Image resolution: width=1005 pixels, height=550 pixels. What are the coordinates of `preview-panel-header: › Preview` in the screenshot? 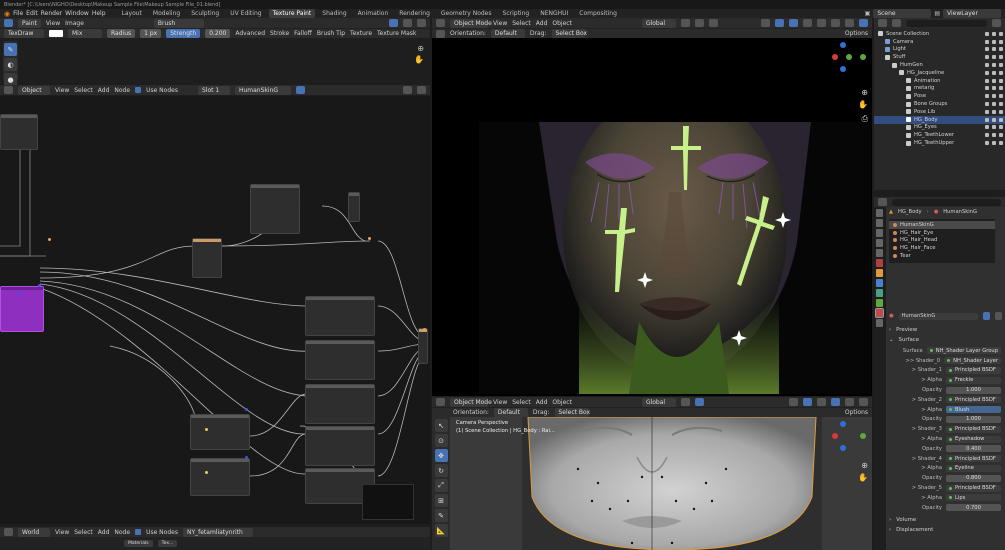 It's located at (945, 330).